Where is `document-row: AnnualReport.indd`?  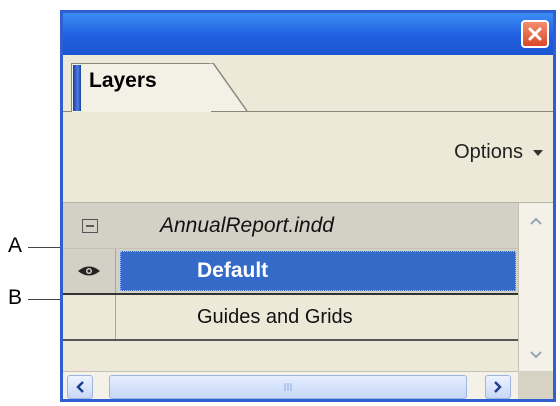 document-row: AnnualReport.indd is located at coordinates (290, 226).